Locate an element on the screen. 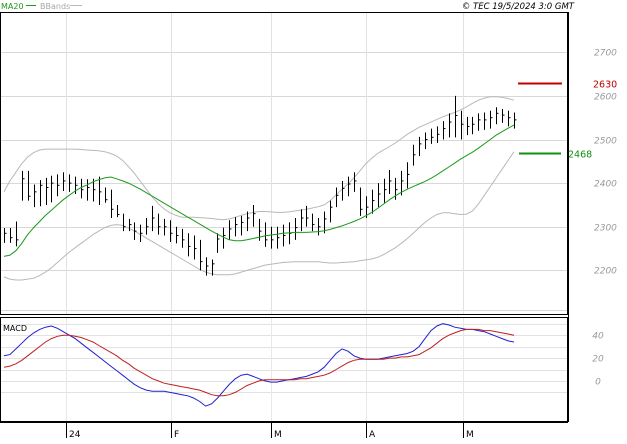 The height and width of the screenshot is (444, 627). macd-y-tick-label: 40 is located at coordinates (598, 337).